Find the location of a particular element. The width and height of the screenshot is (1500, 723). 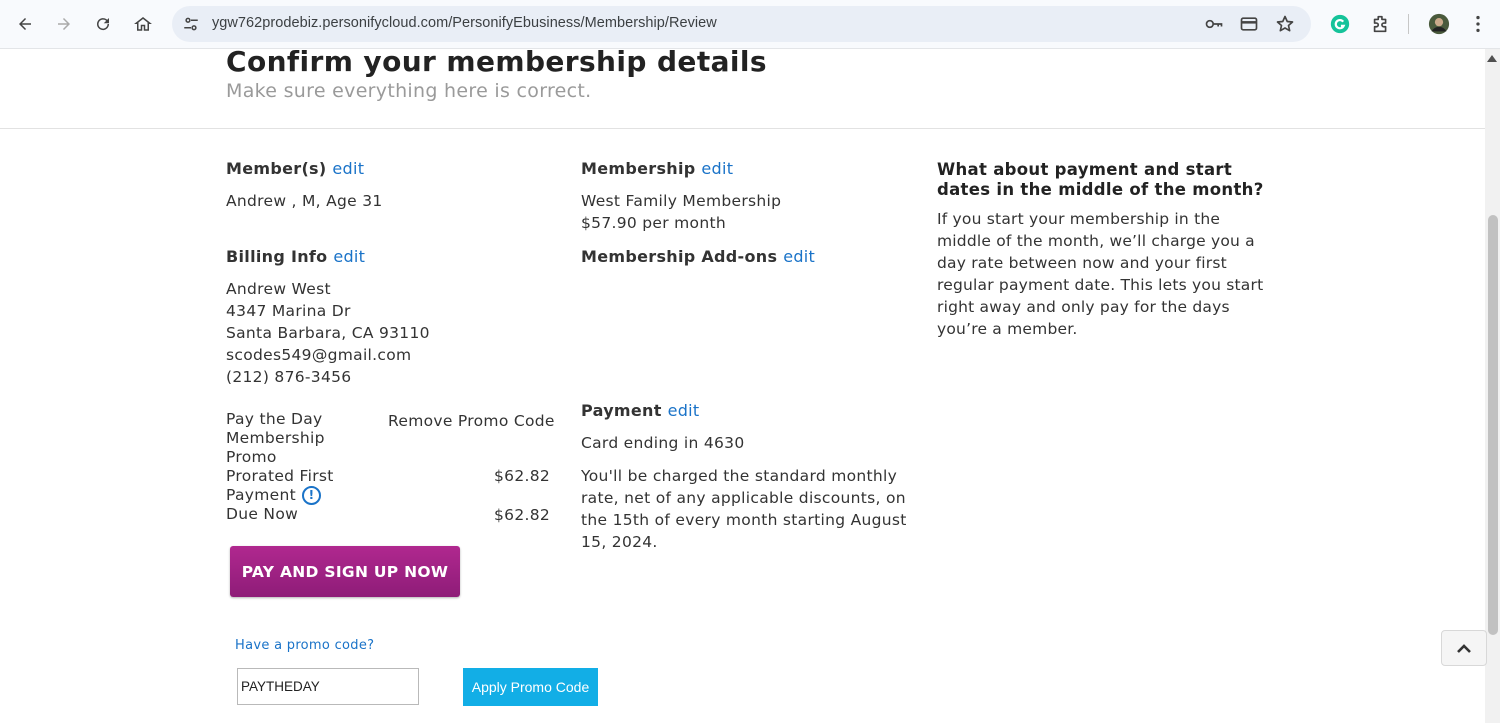

payment-note-line: 15, 2024. is located at coordinates (619, 542).